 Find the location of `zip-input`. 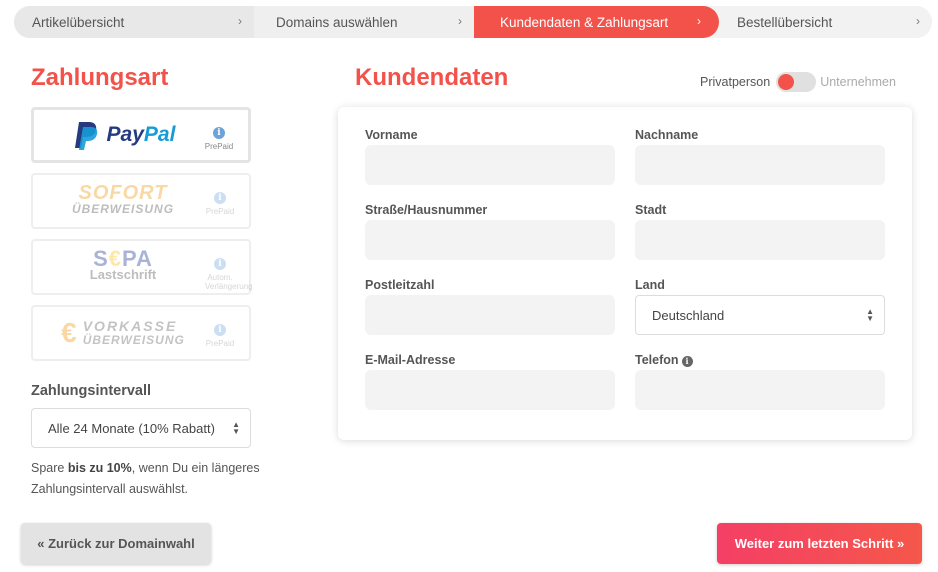

zip-input is located at coordinates (490, 315).